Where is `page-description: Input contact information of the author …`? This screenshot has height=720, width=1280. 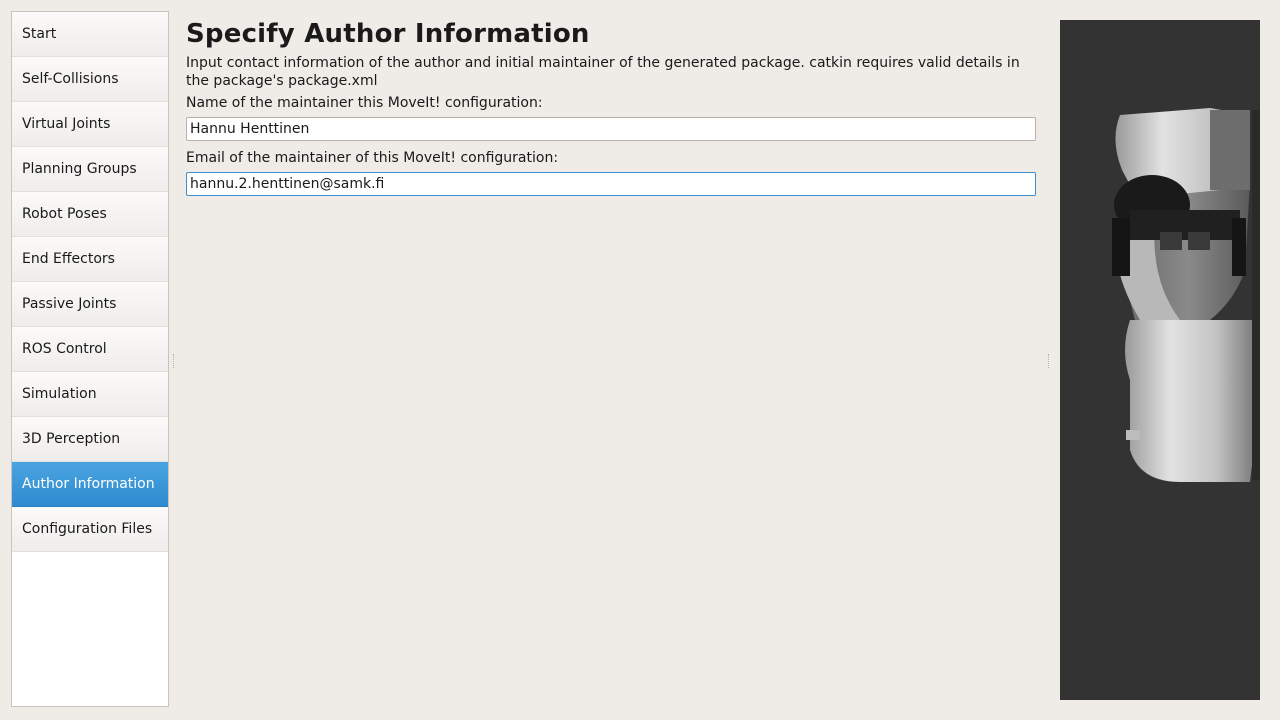
page-description: Input contact information of the author … is located at coordinates (603, 72).